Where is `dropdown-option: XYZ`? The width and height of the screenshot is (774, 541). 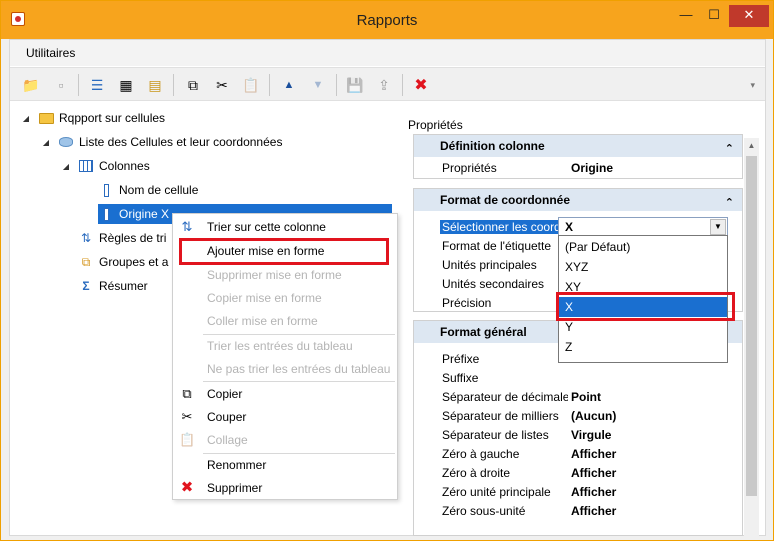 dropdown-option: XYZ is located at coordinates (643, 267).